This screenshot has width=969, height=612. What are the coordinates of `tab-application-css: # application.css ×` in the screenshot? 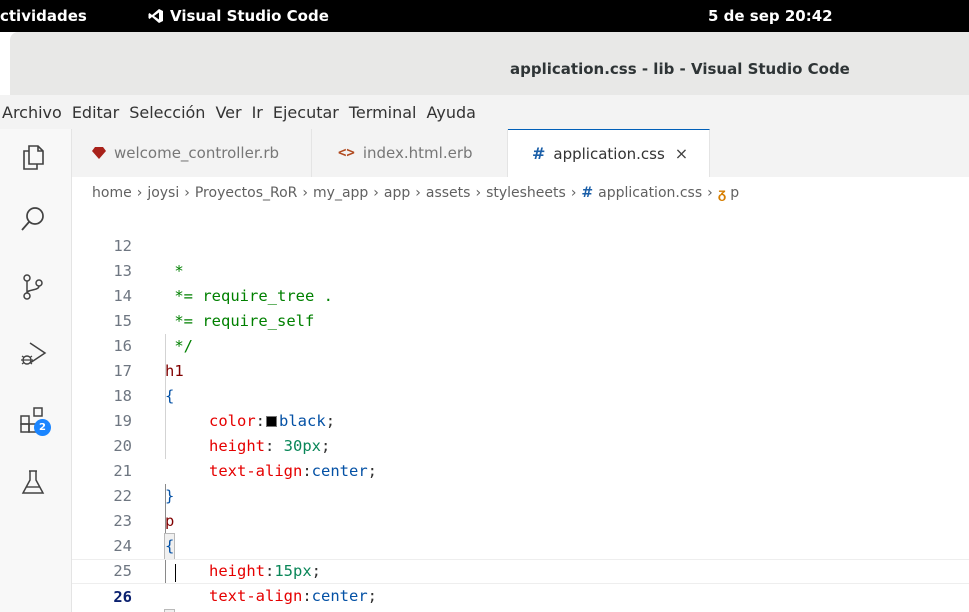 It's located at (609, 153).